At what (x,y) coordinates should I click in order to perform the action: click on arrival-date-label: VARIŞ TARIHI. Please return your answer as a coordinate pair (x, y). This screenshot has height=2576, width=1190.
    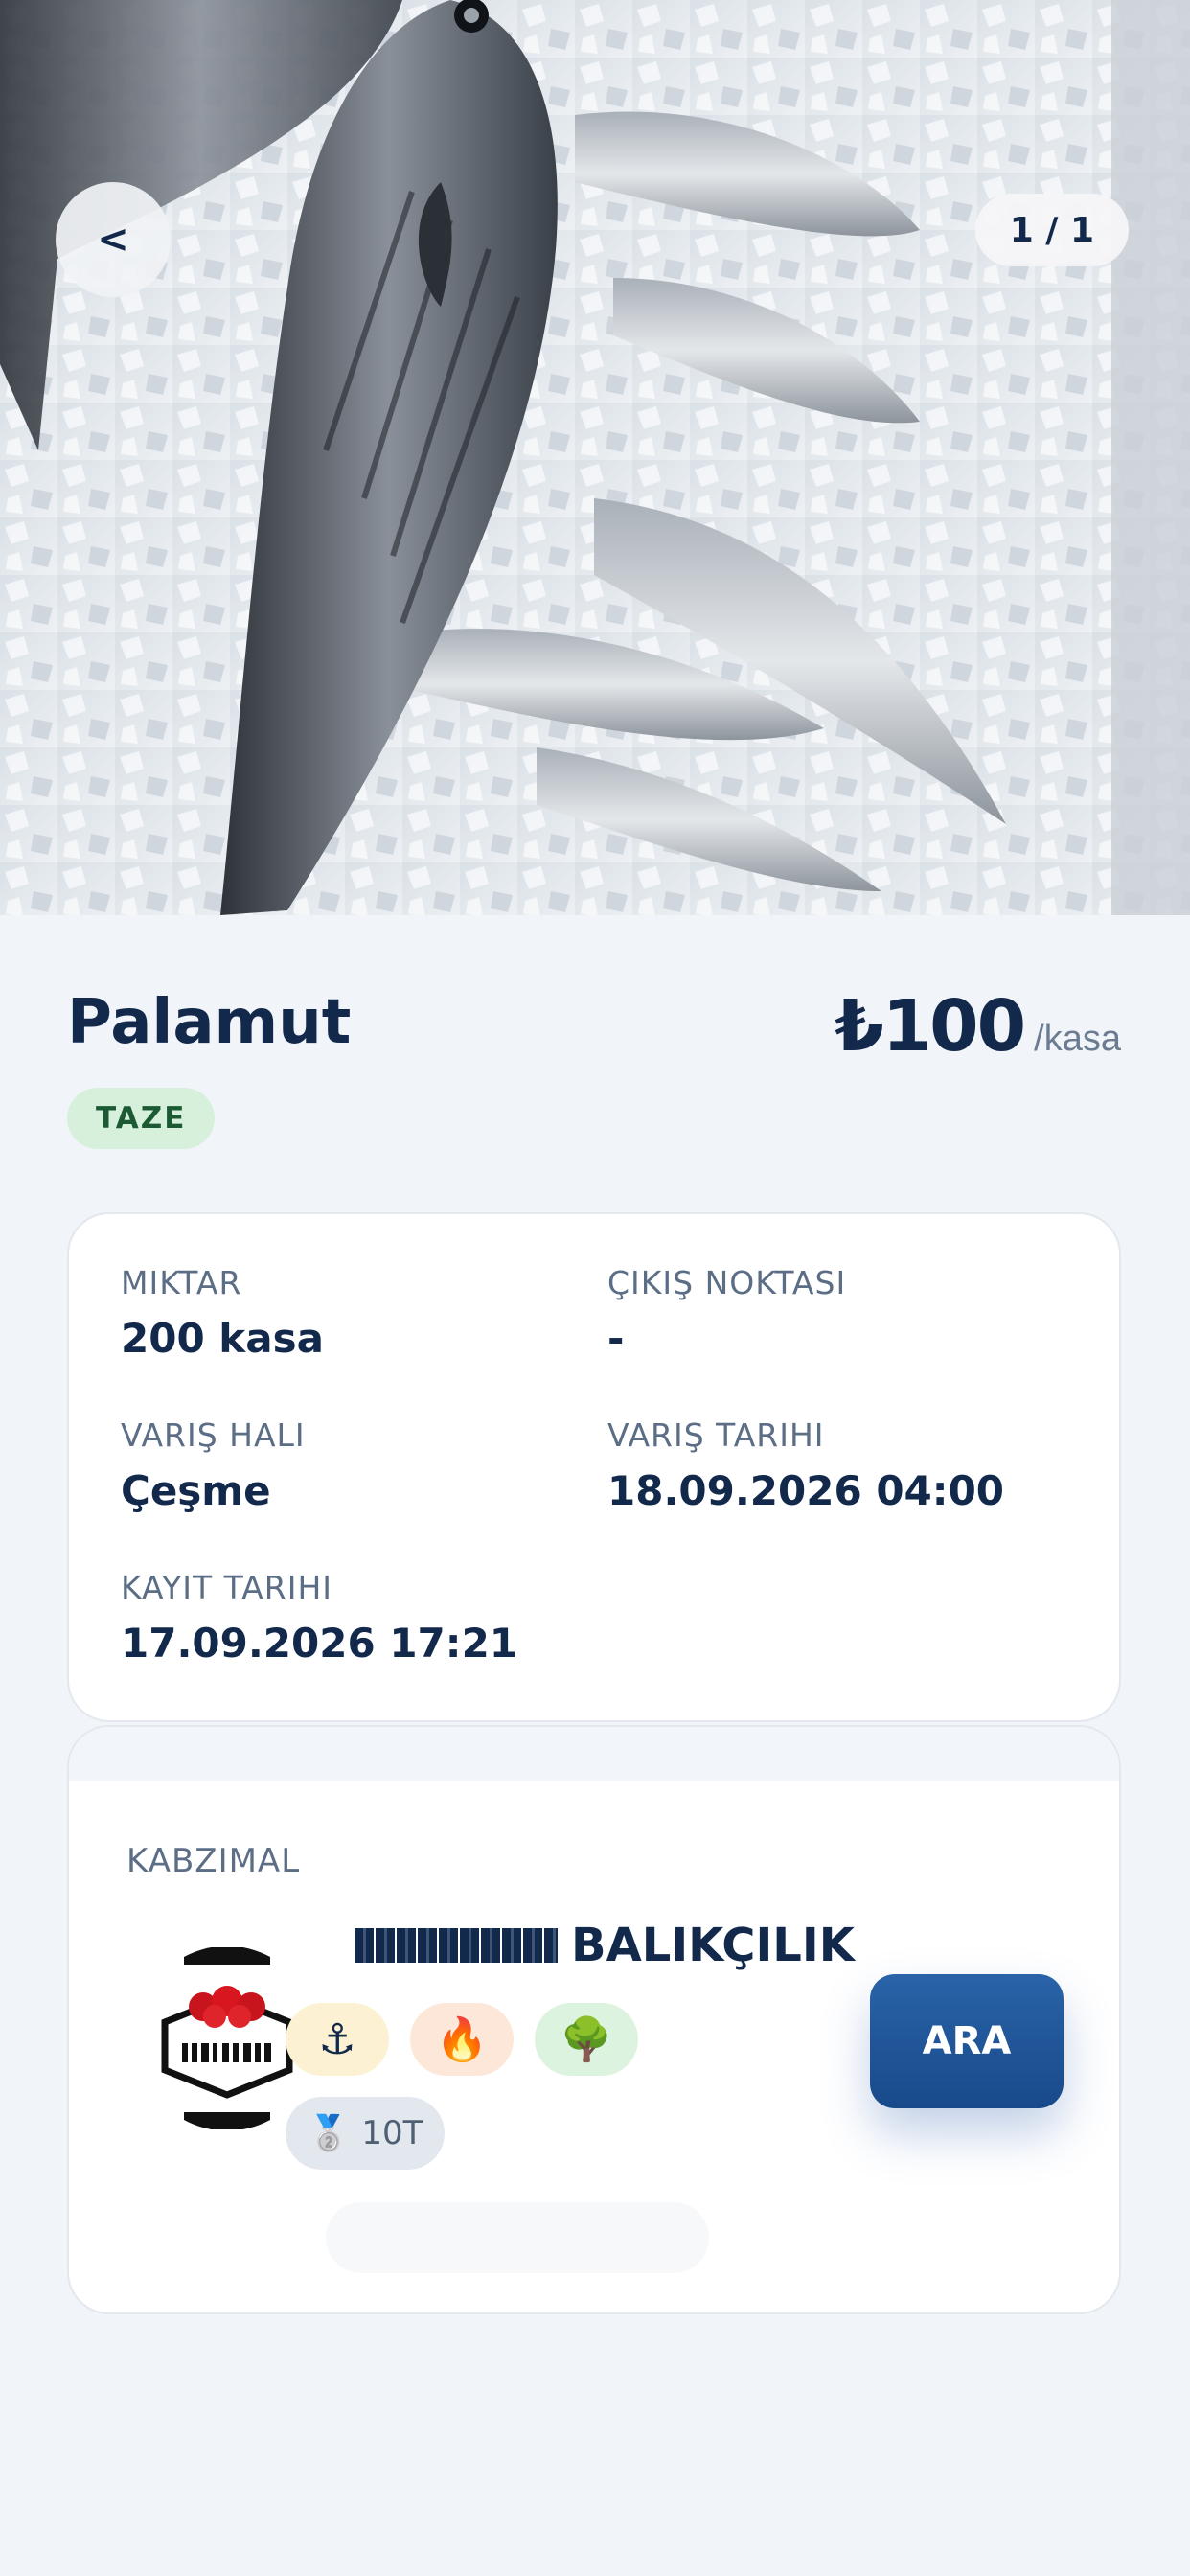
    Looking at the image, I should click on (716, 1435).